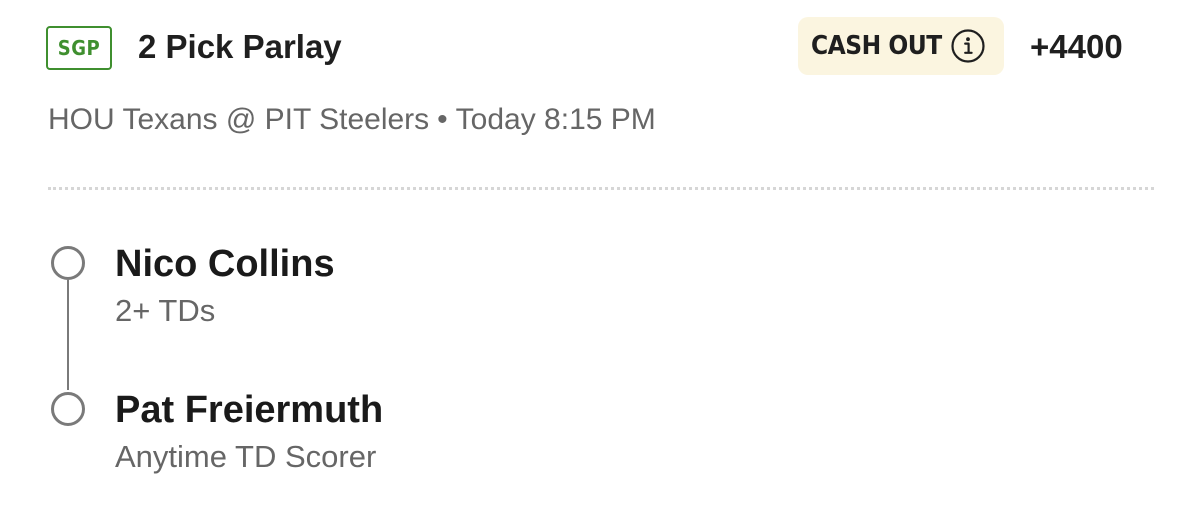  I want to click on bet-title: 2 Pick Parlay, so click(240, 46).